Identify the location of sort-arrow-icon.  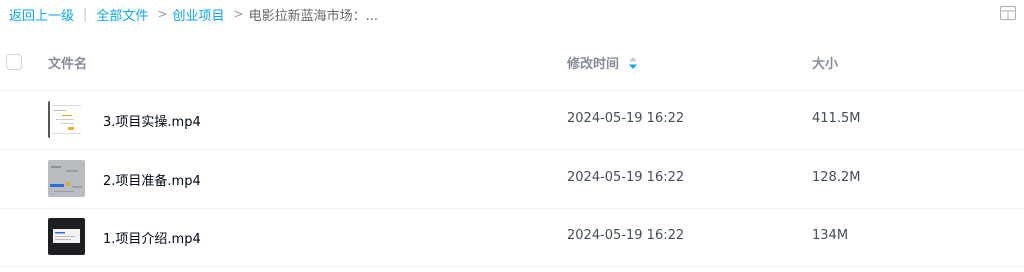
(633, 62).